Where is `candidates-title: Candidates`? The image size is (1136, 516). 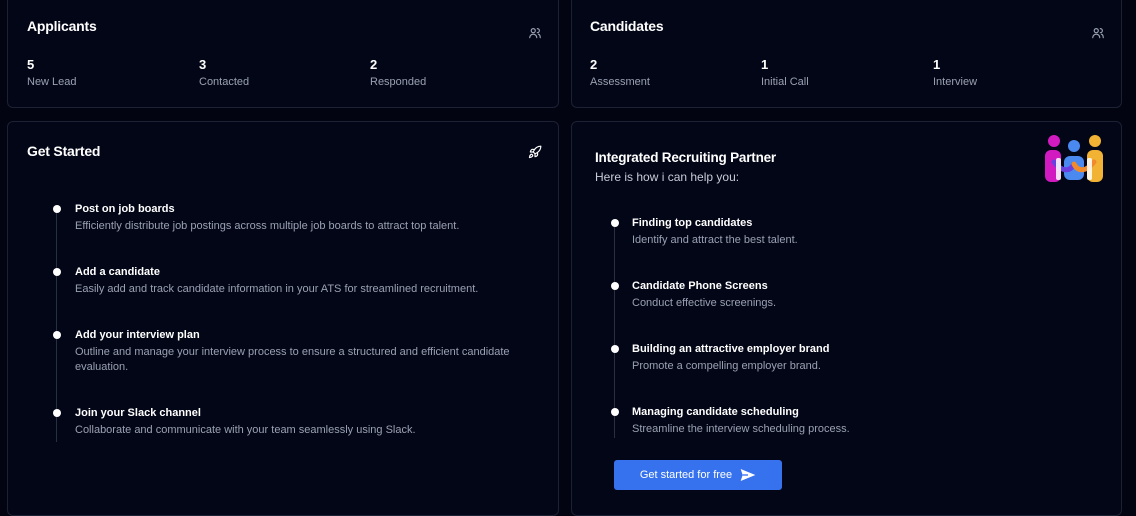
candidates-title: Candidates is located at coordinates (627, 26).